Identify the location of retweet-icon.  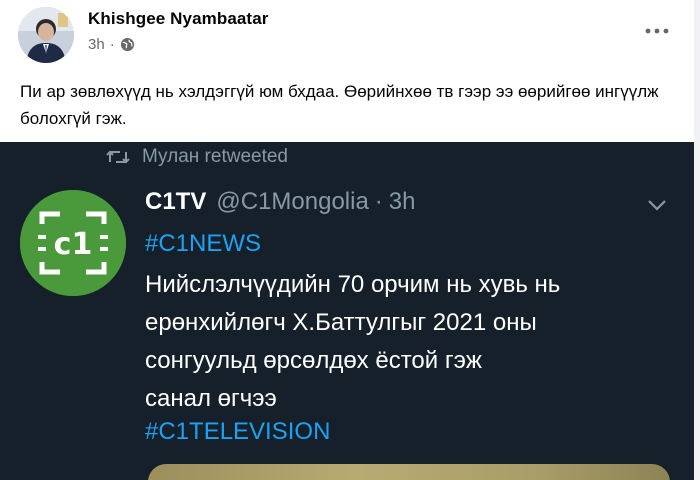
(118, 157).